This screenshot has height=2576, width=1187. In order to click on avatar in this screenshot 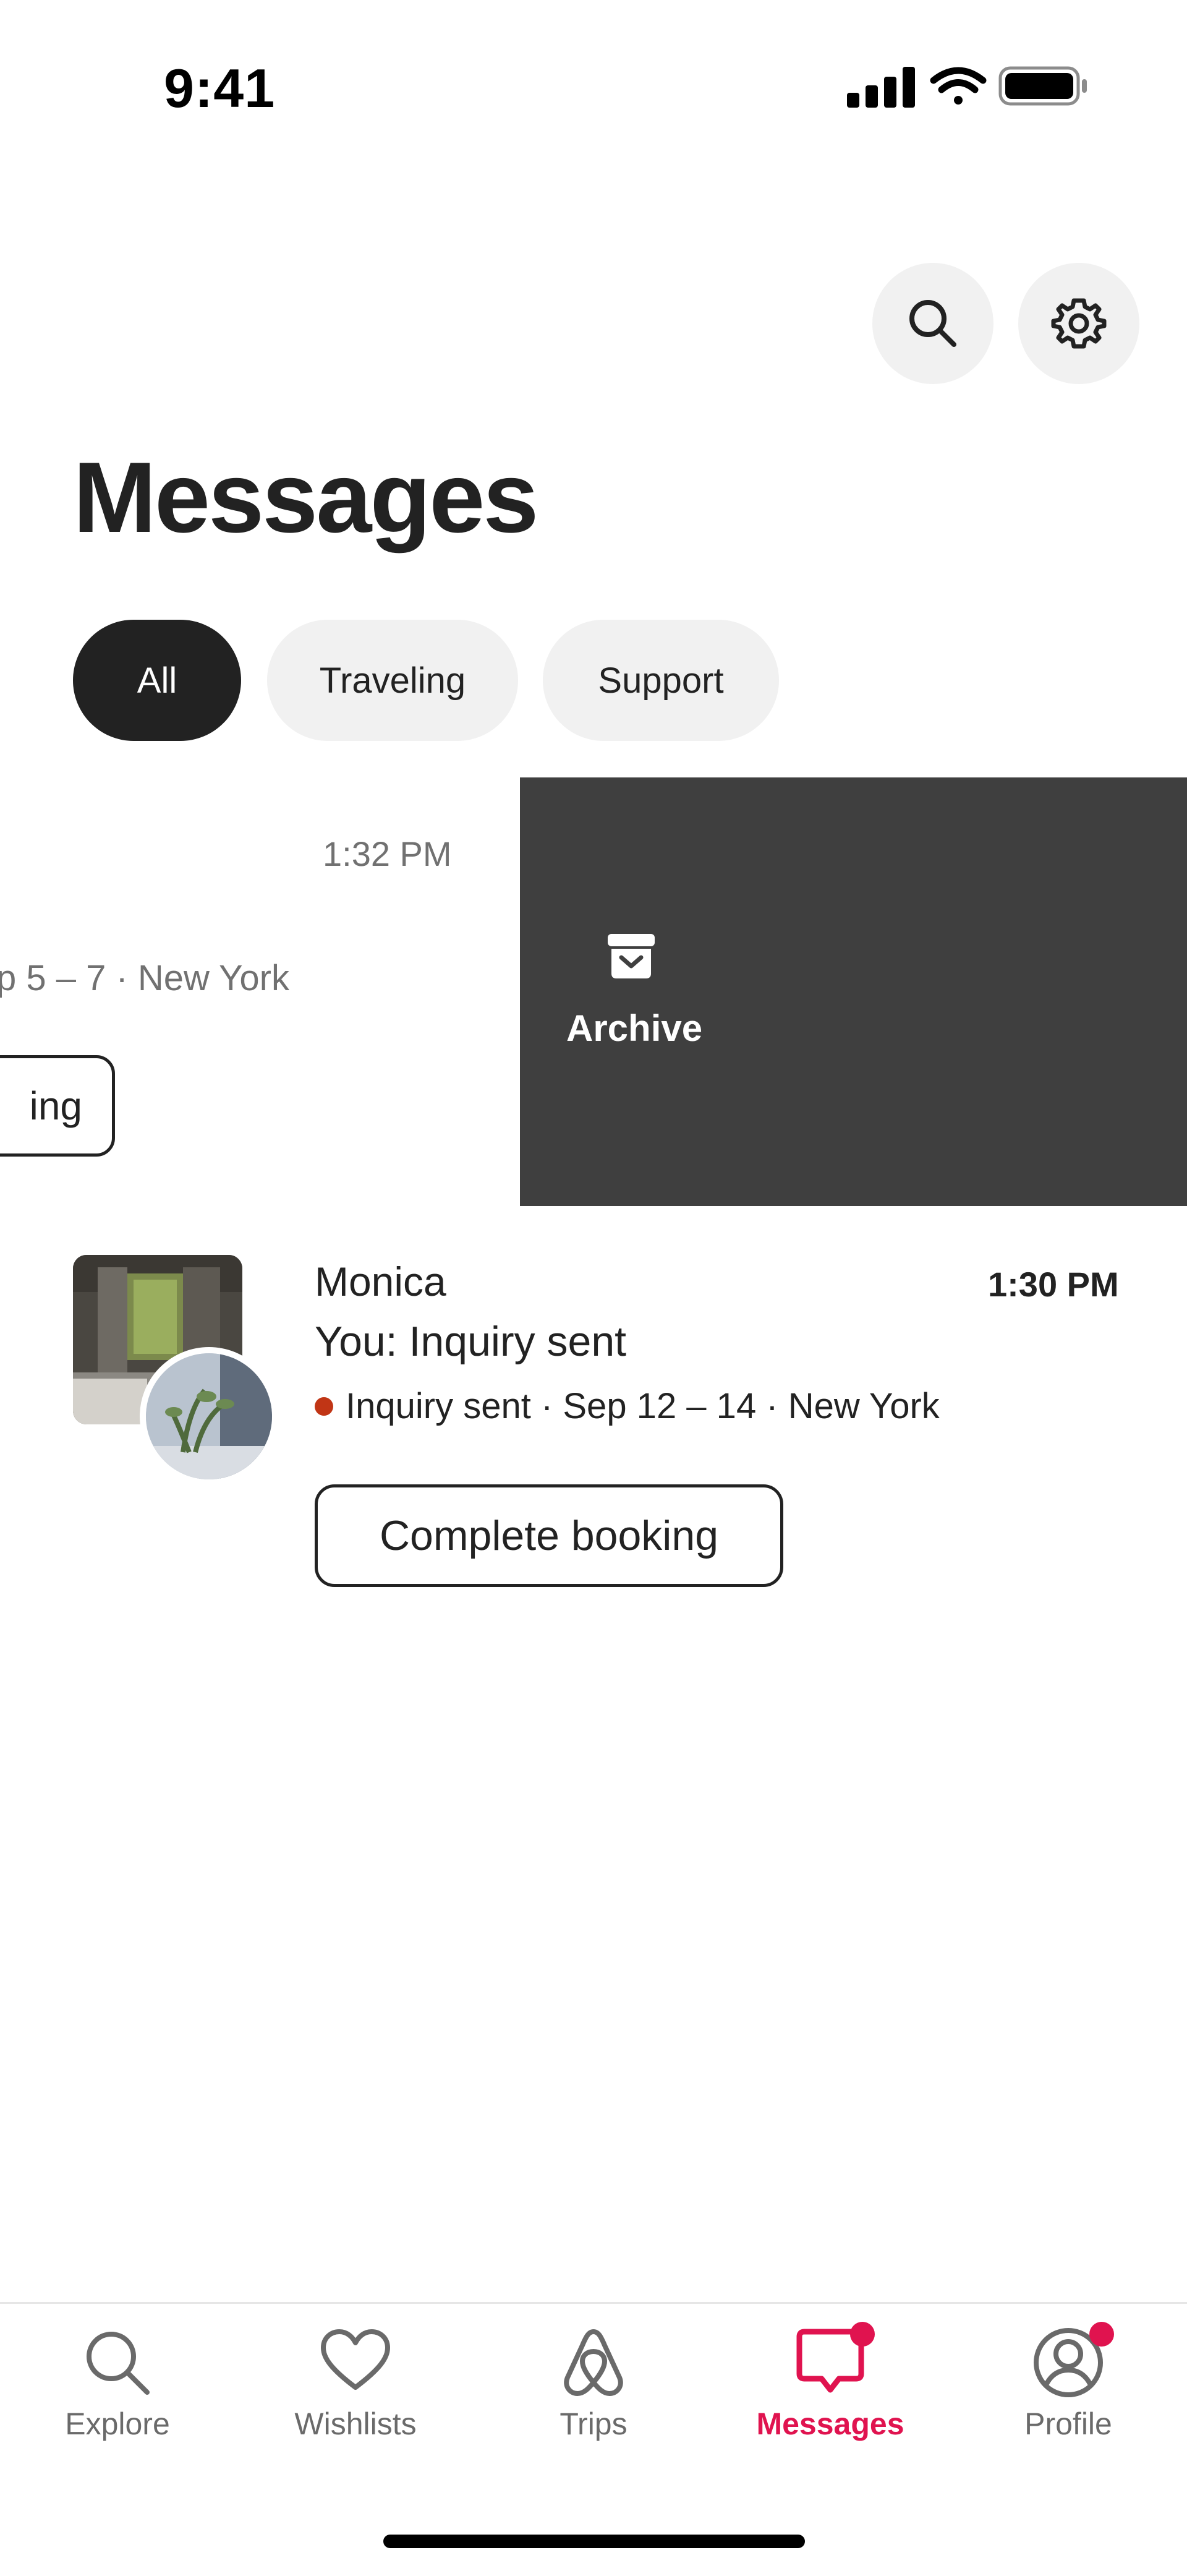, I will do `click(209, 1416)`.